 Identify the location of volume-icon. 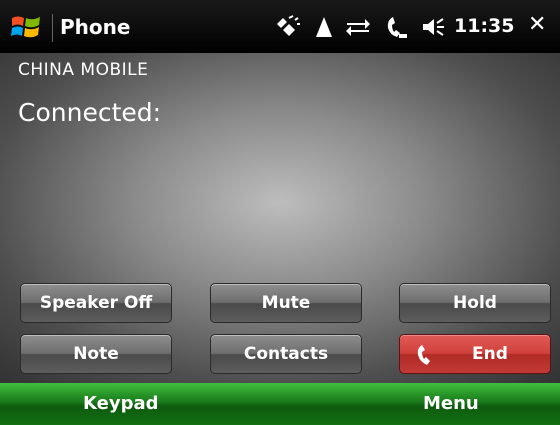
(434, 27).